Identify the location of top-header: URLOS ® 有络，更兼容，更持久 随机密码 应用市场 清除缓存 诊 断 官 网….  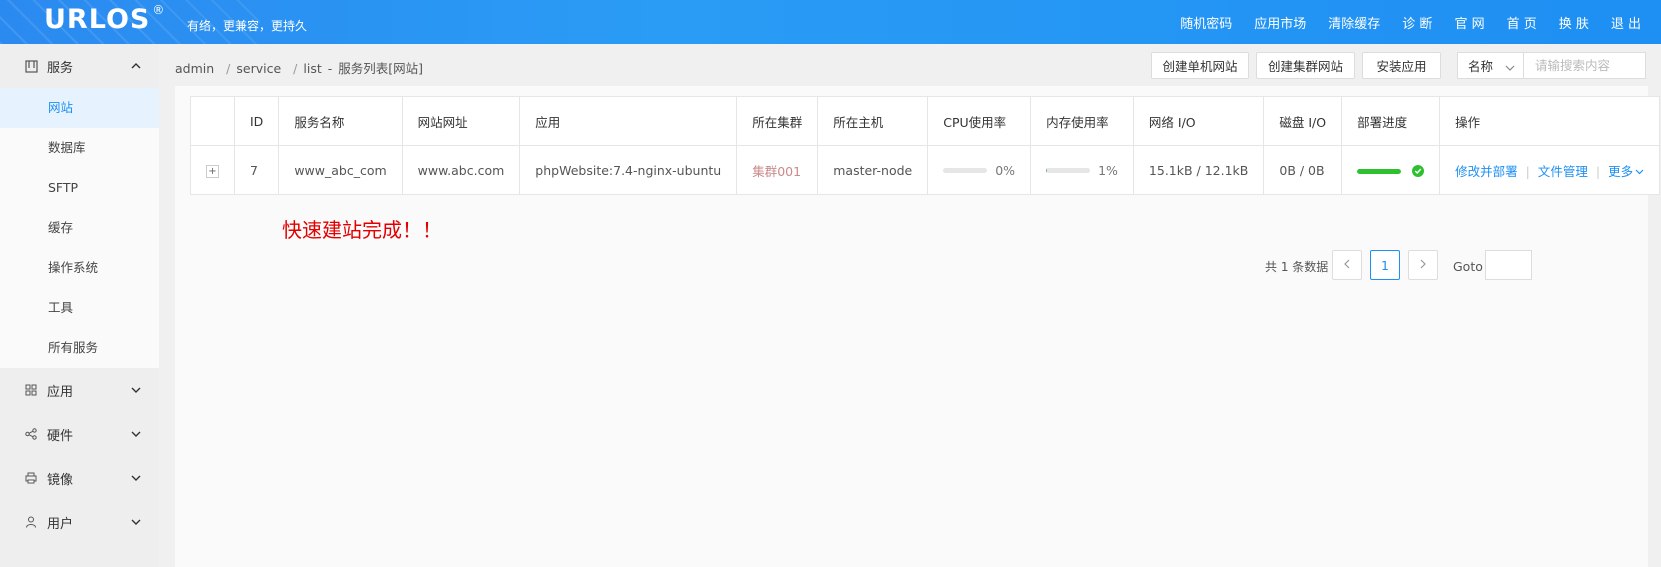
(830, 22).